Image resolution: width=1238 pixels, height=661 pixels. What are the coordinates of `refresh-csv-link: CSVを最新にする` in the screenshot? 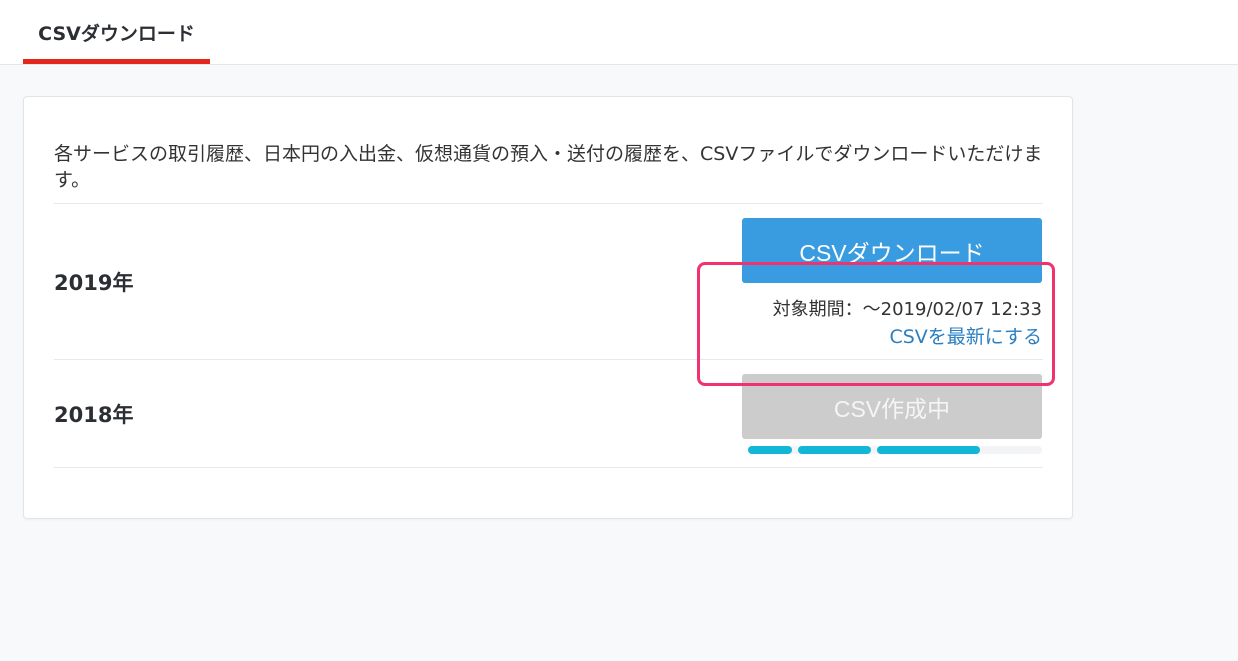 It's located at (965, 335).